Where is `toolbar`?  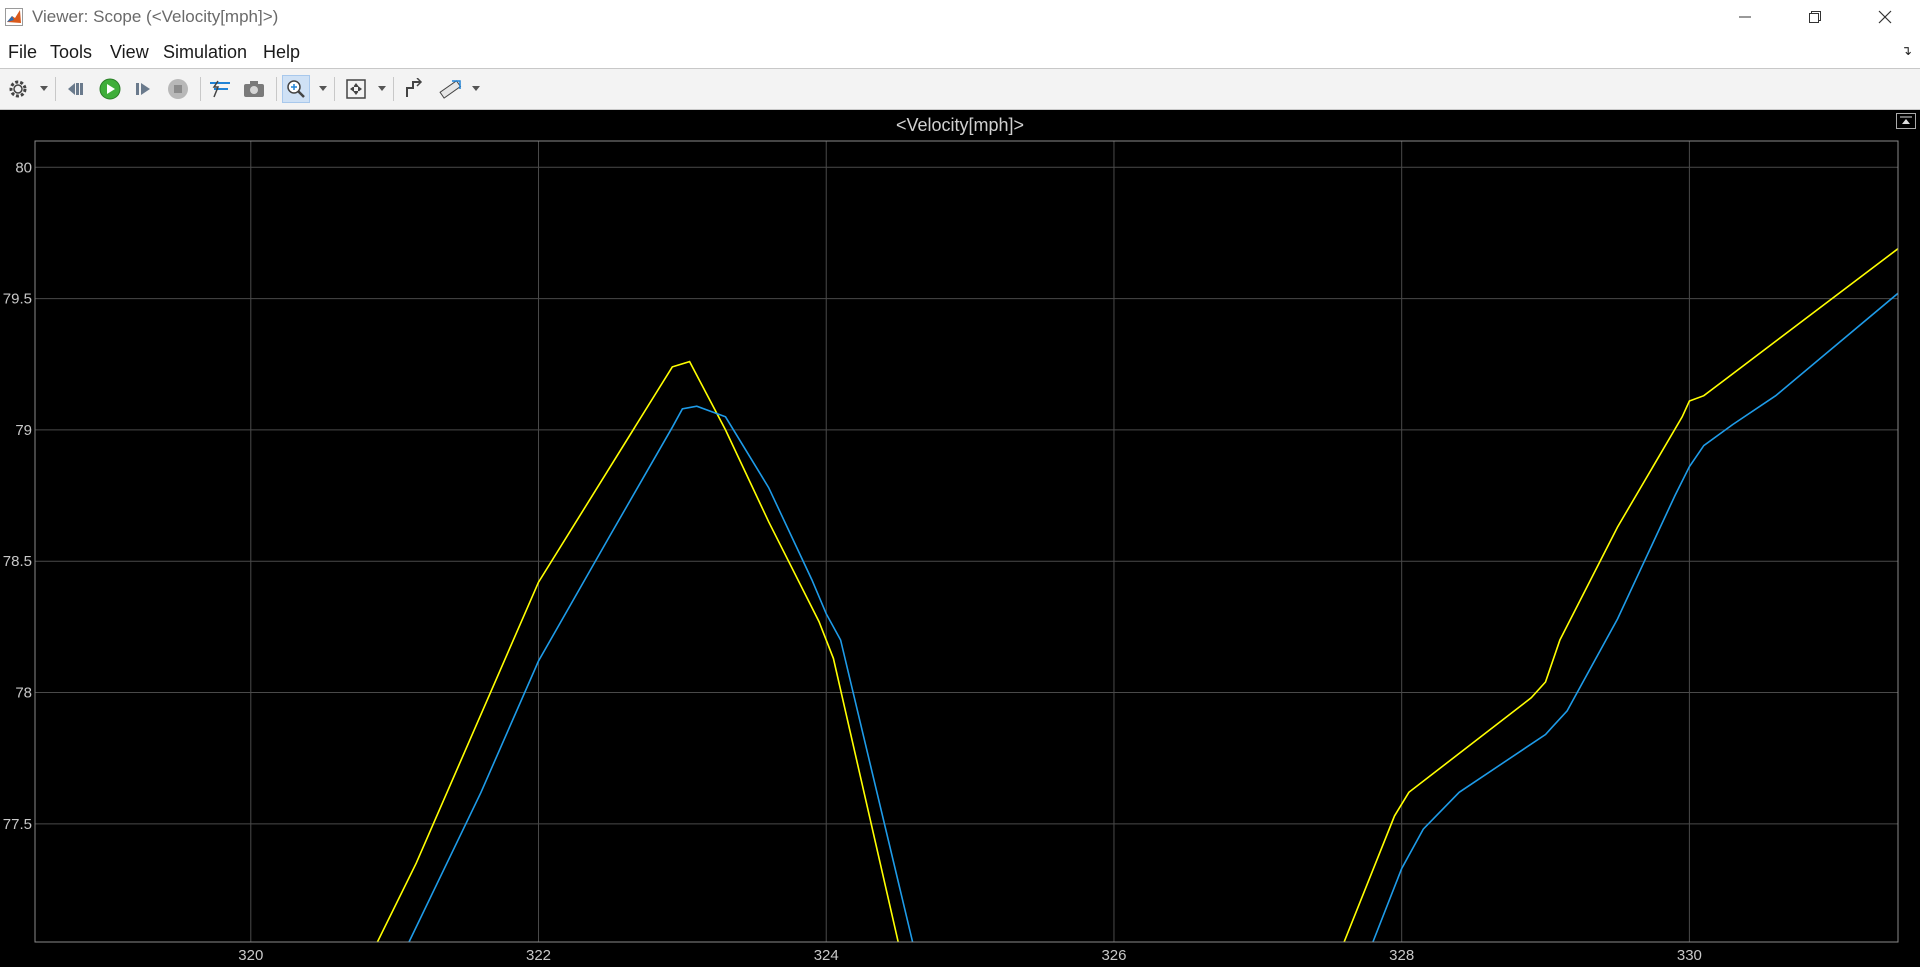 toolbar is located at coordinates (960, 89).